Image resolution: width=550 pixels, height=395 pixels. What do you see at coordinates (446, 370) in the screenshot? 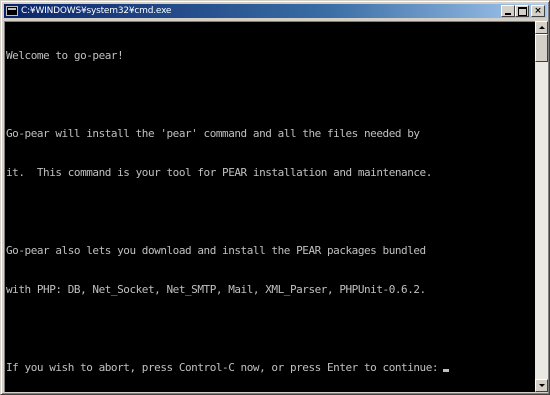
I see `text-cursor` at bounding box center [446, 370].